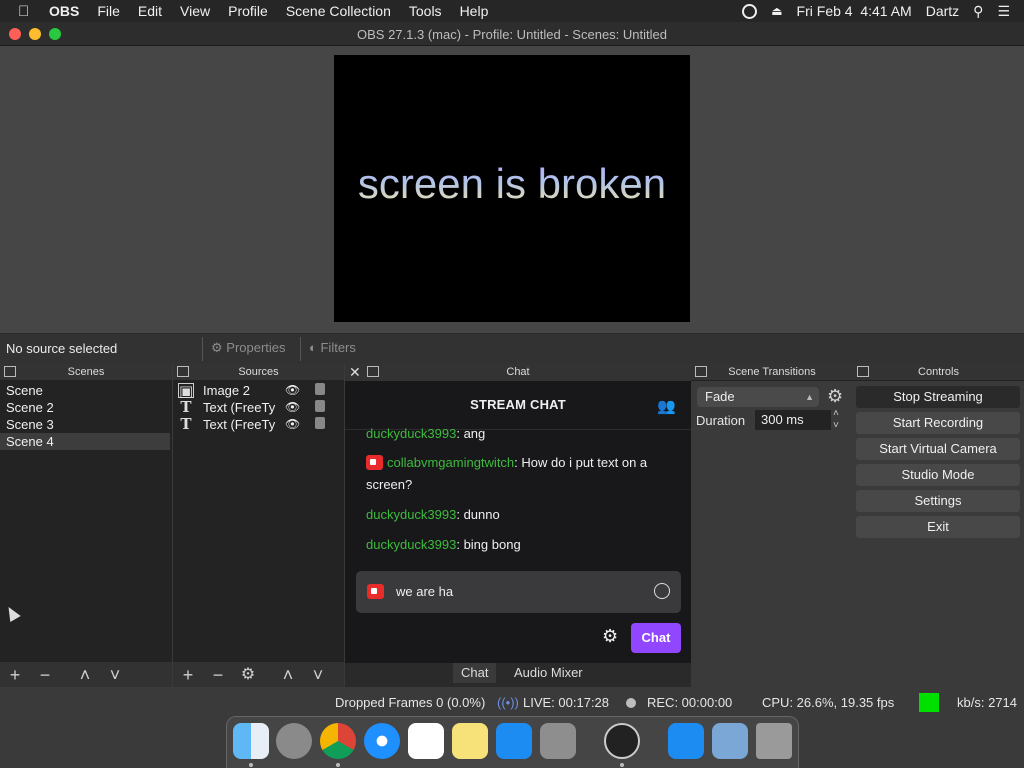 This screenshot has width=1024, height=768. Describe the element at coordinates (548, 673) in the screenshot. I see `tab-audio-mixer: Audio Mixer` at that location.